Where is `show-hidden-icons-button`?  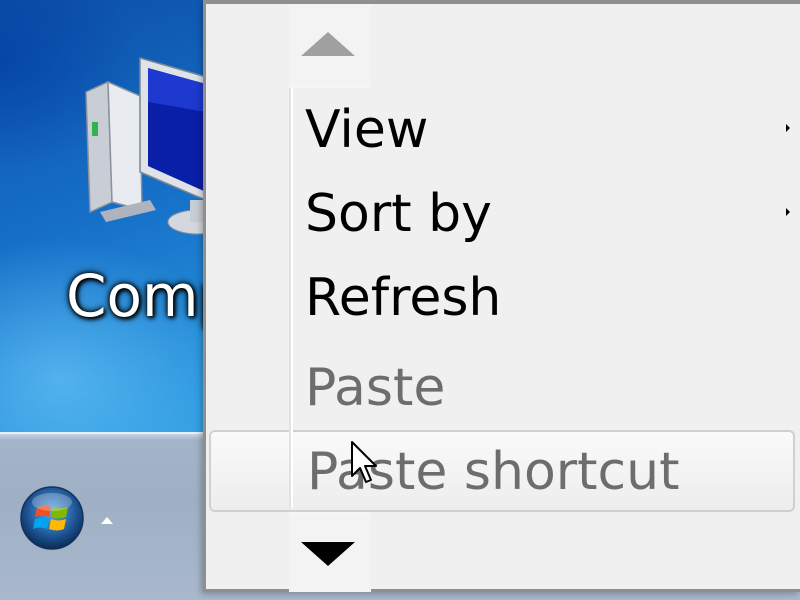
show-hidden-icons-button is located at coordinates (107, 520).